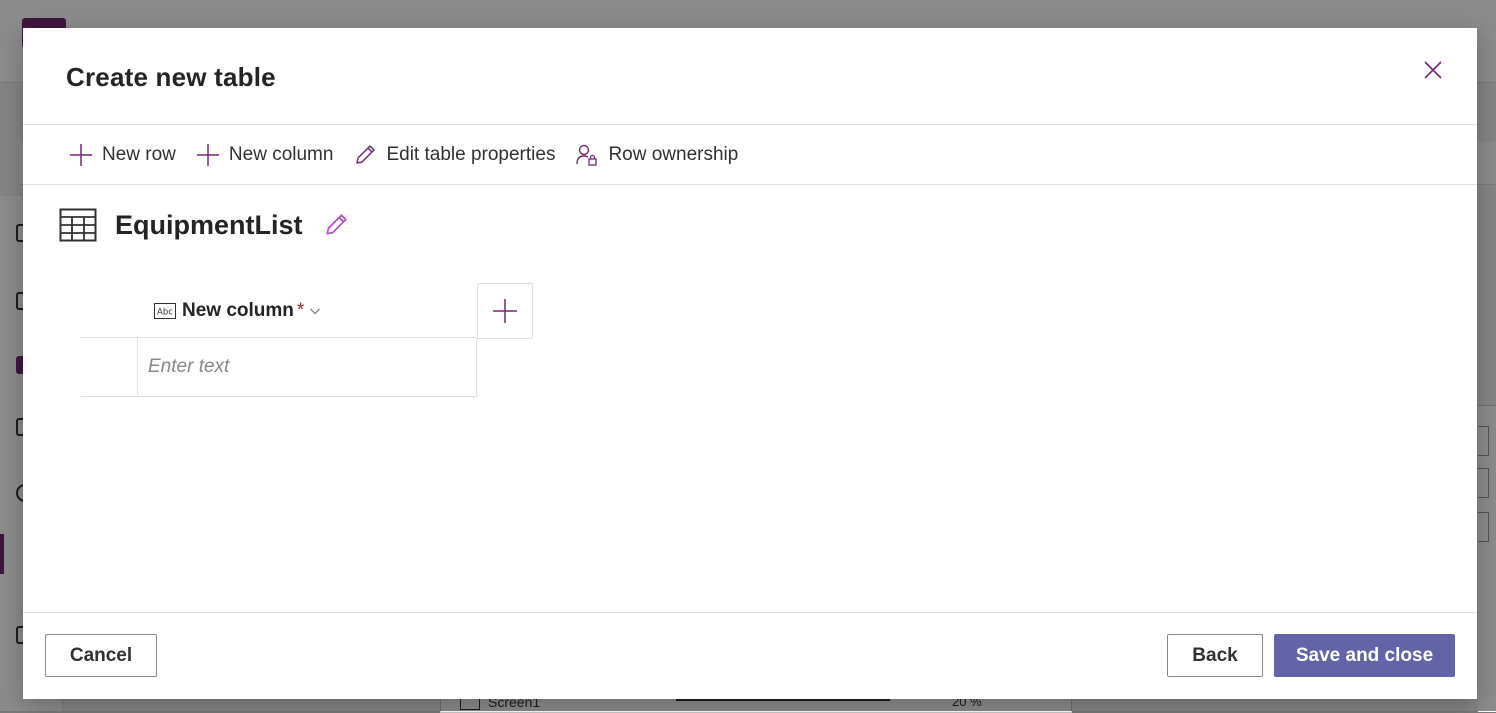 The width and height of the screenshot is (1496, 713). What do you see at coordinates (101, 655) in the screenshot?
I see `cancel-button: Cancel` at bounding box center [101, 655].